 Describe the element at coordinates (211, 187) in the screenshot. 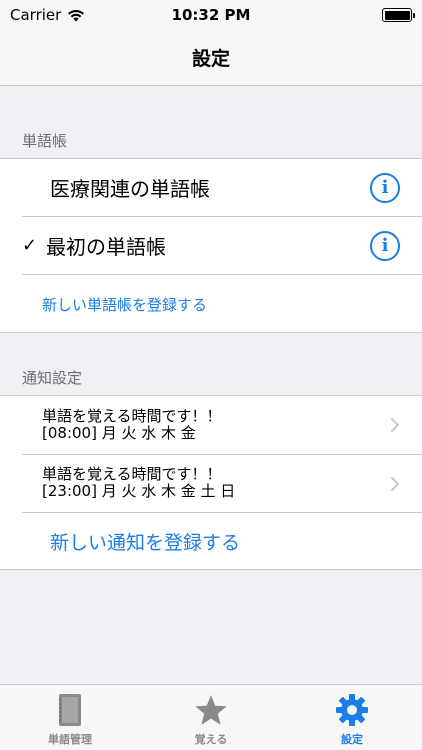

I see `wordbook-row: 医療関連の単語帳 i` at that location.